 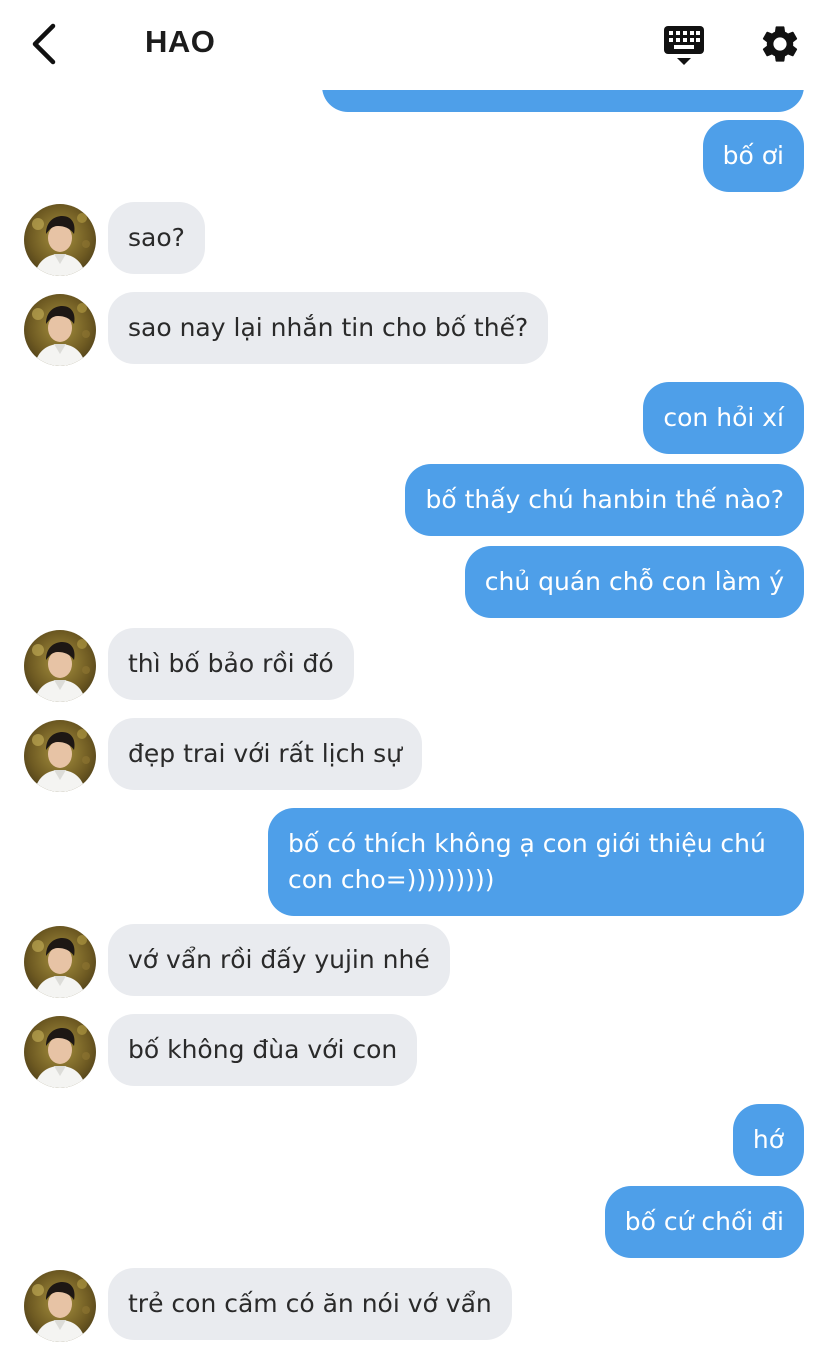 I want to click on chevron-left-icon, so click(x=44, y=44).